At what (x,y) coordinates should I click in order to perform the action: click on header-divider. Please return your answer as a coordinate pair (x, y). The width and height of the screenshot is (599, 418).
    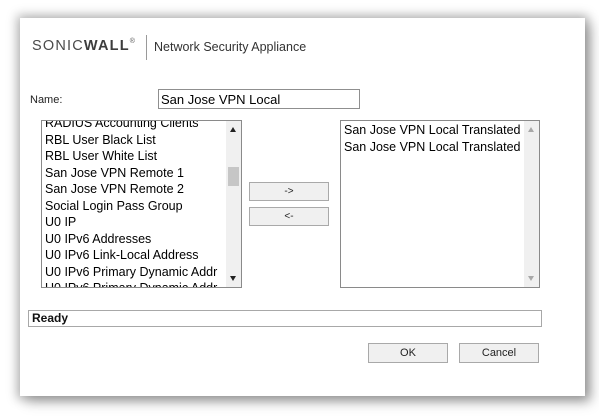
    Looking at the image, I should click on (146, 47).